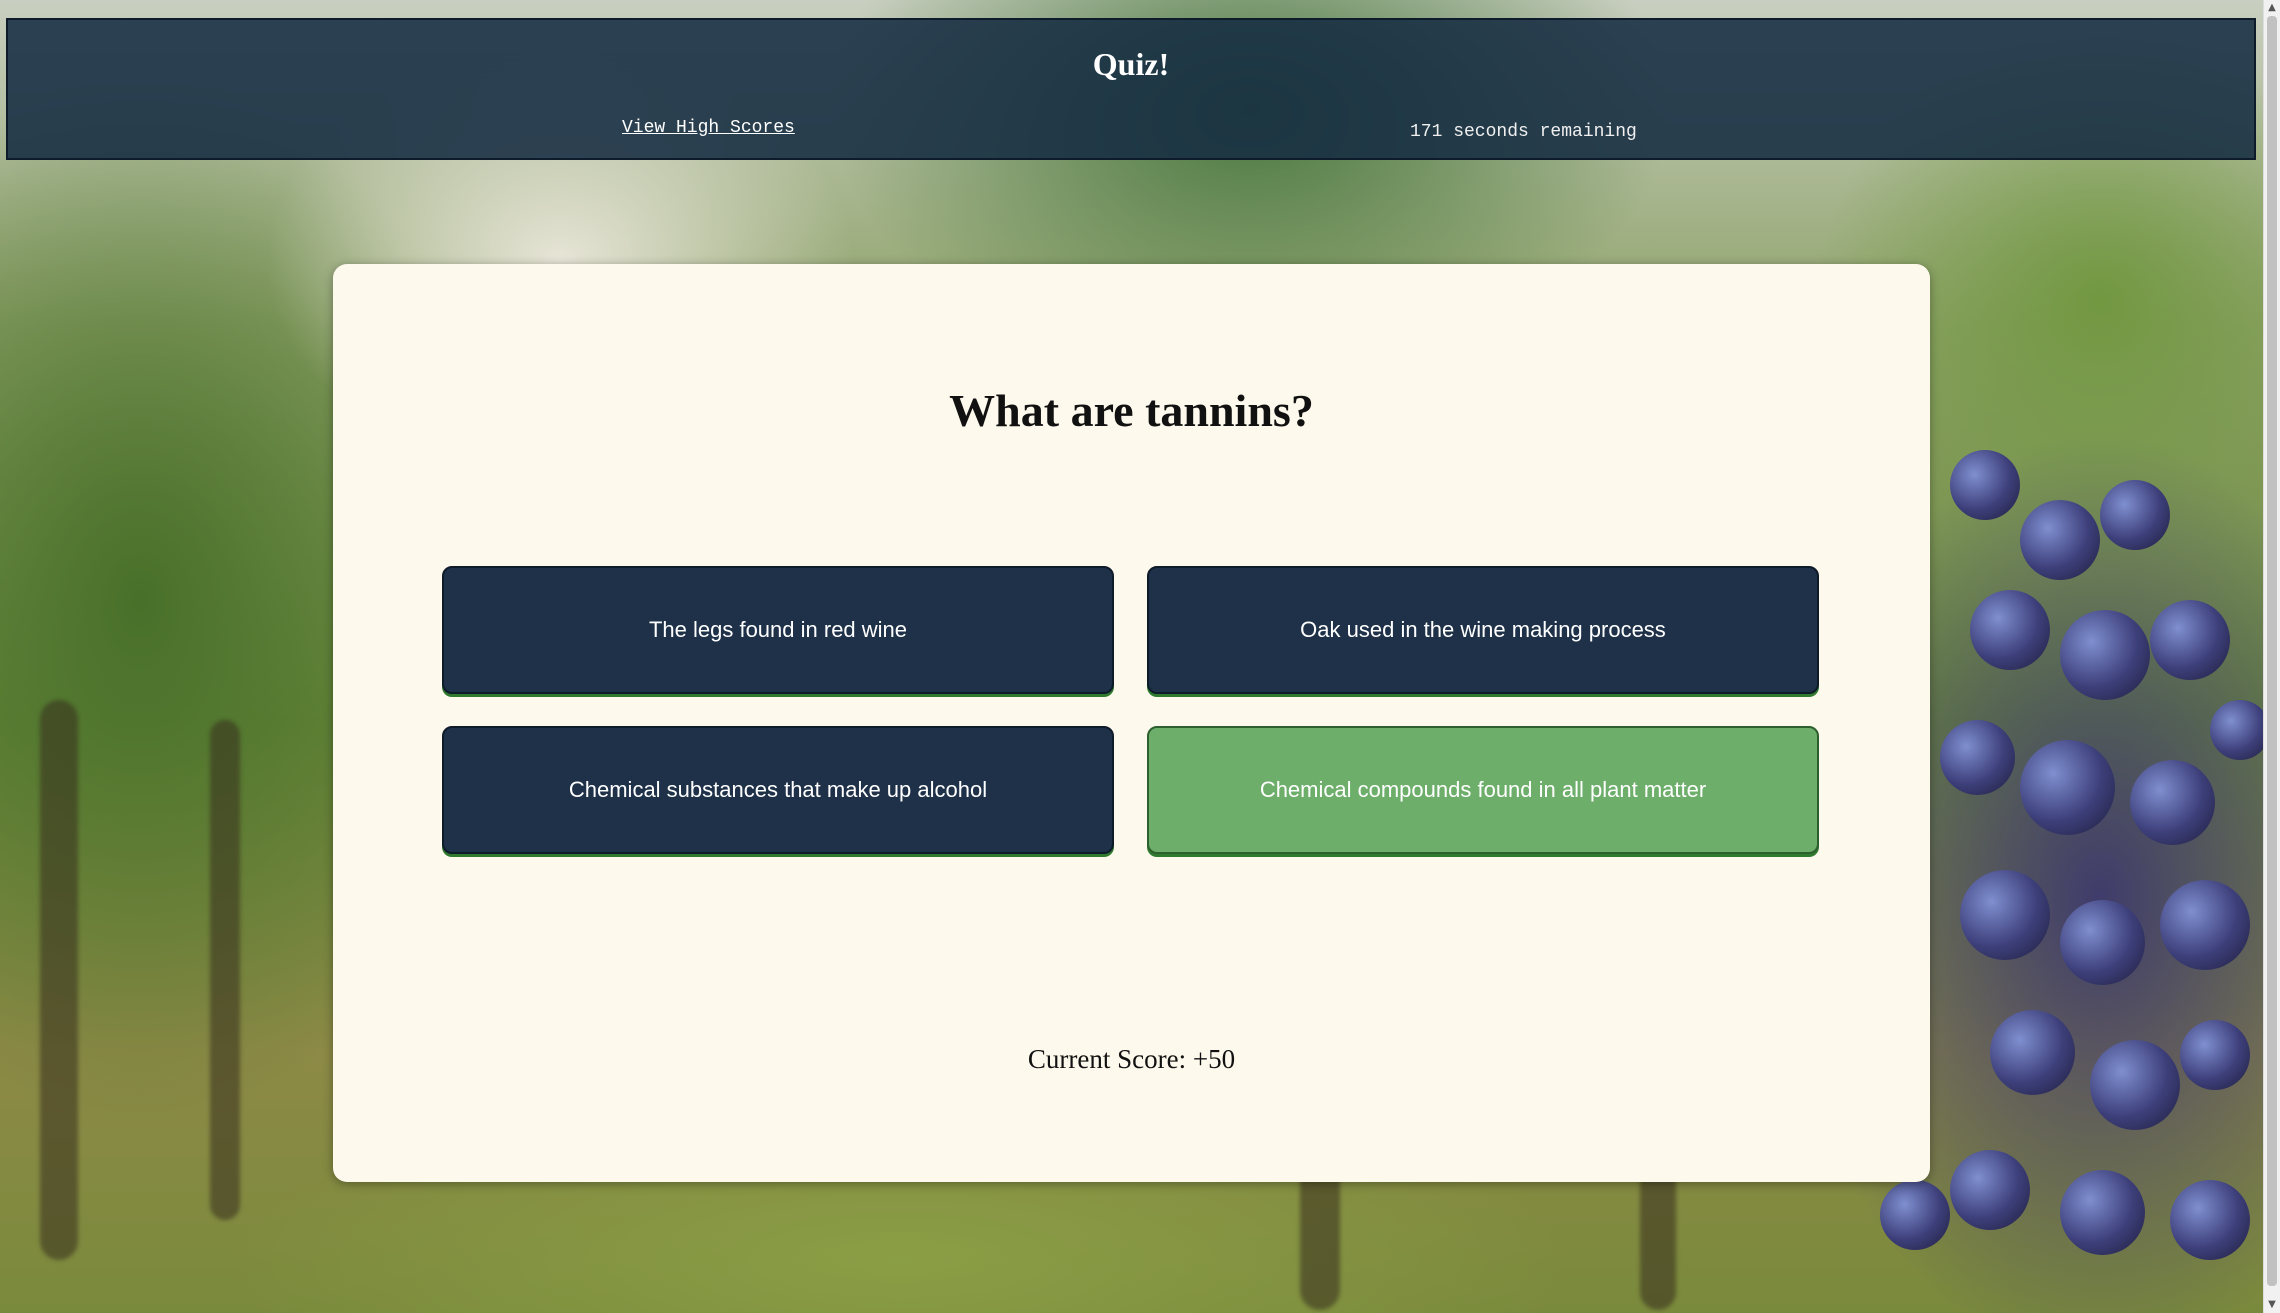 The image size is (2280, 1313). Describe the element at coordinates (778, 790) in the screenshot. I see `answer-button-3: Chemical substances that make up alcohol` at that location.